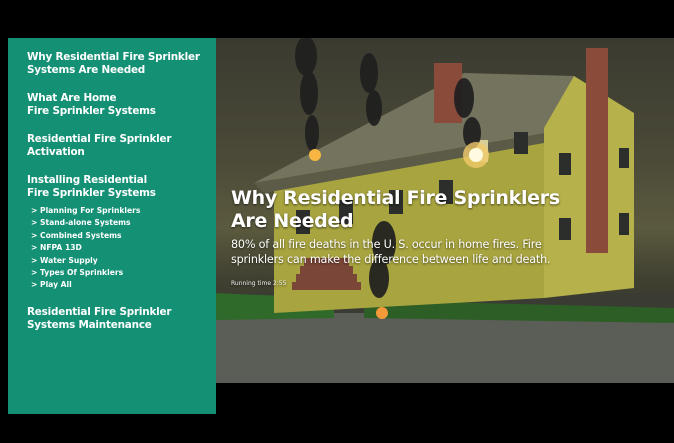 The height and width of the screenshot is (443, 674). What do you see at coordinates (123, 211) in the screenshot?
I see `submenu-item-planning: Planning For Sprinklers` at bounding box center [123, 211].